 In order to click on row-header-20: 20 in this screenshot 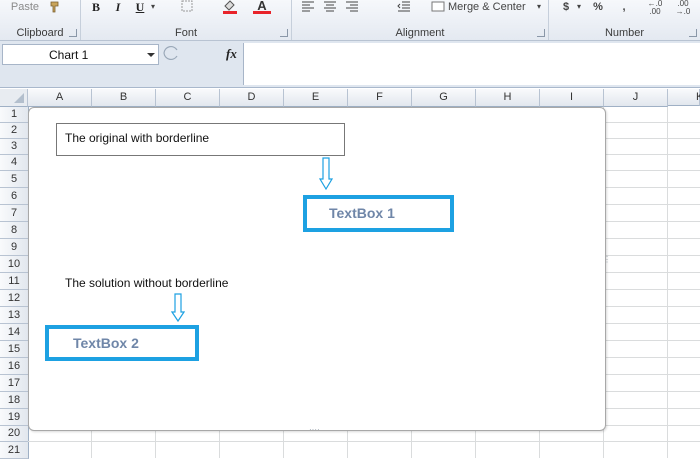, I will do `click(14, 434)`.